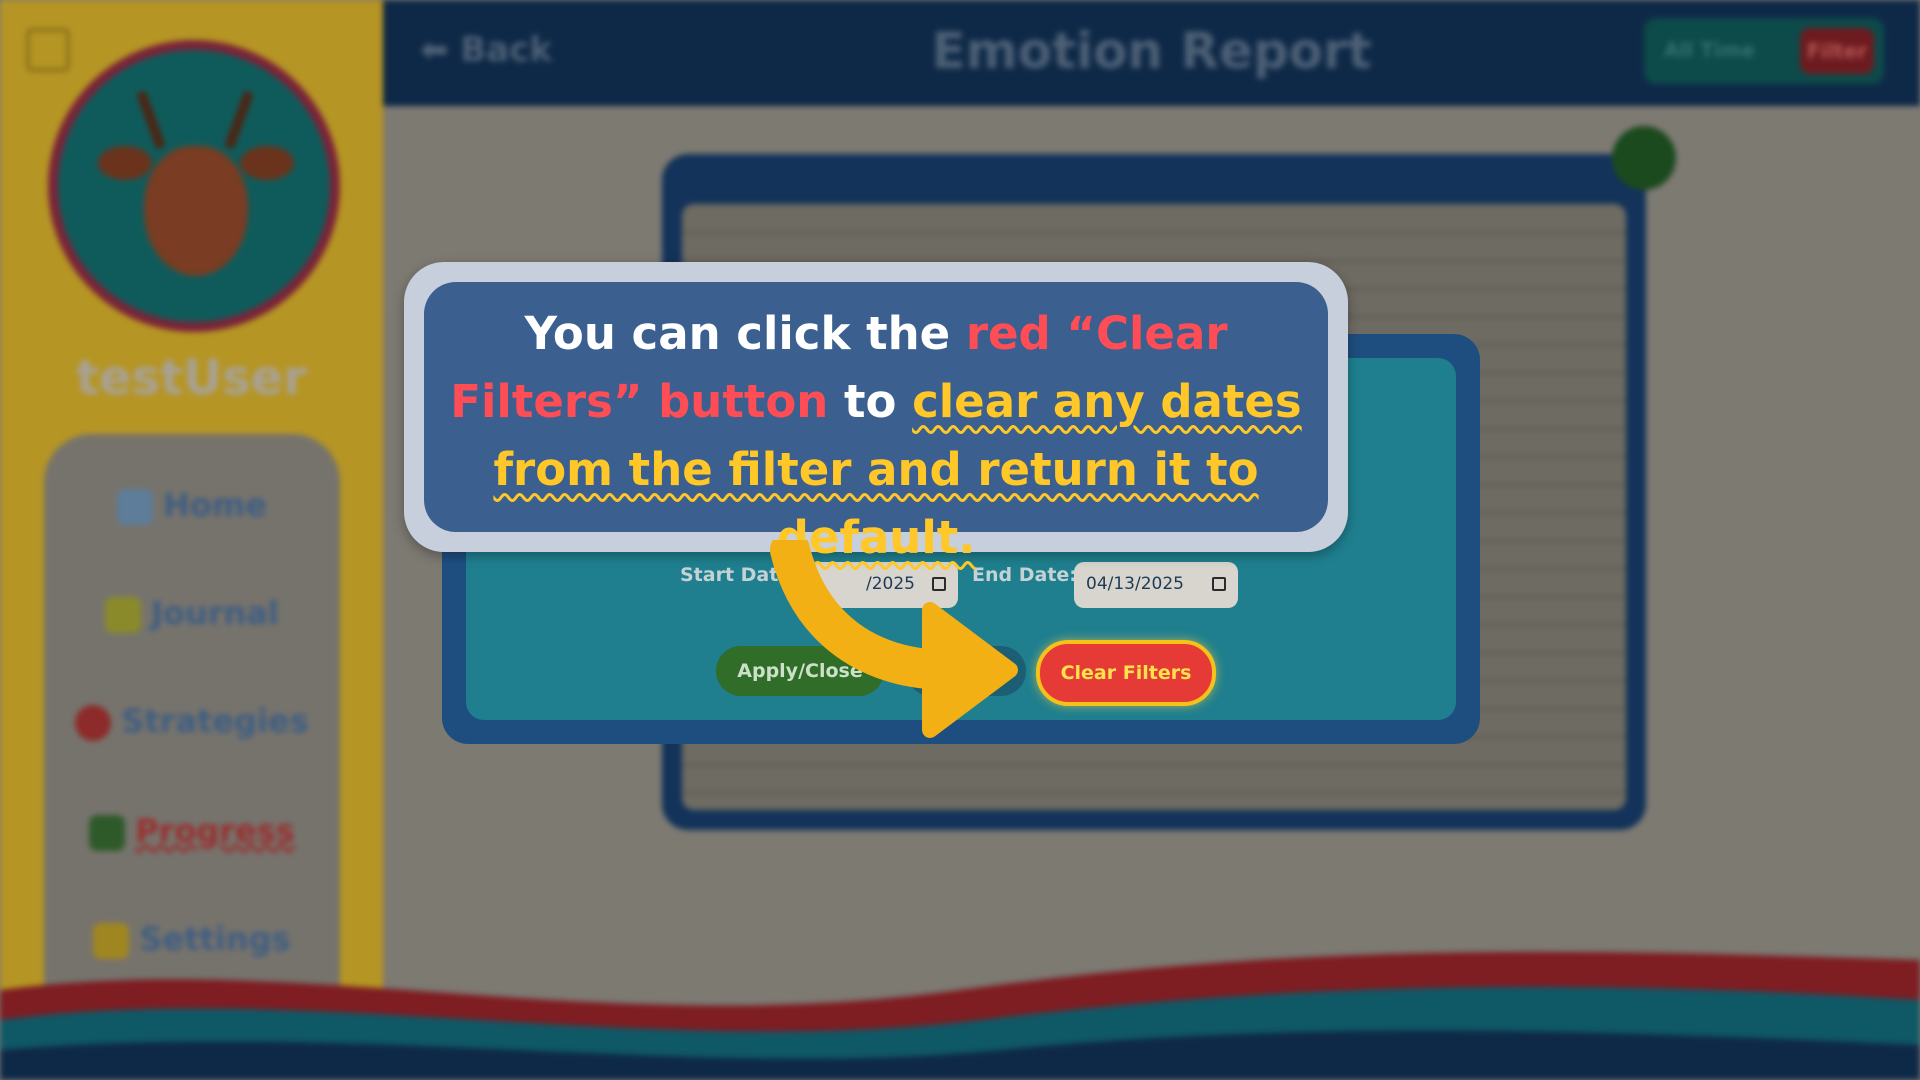 The height and width of the screenshot is (1080, 1920). Describe the element at coordinates (1219, 584) in the screenshot. I see `calendar-icon` at that location.